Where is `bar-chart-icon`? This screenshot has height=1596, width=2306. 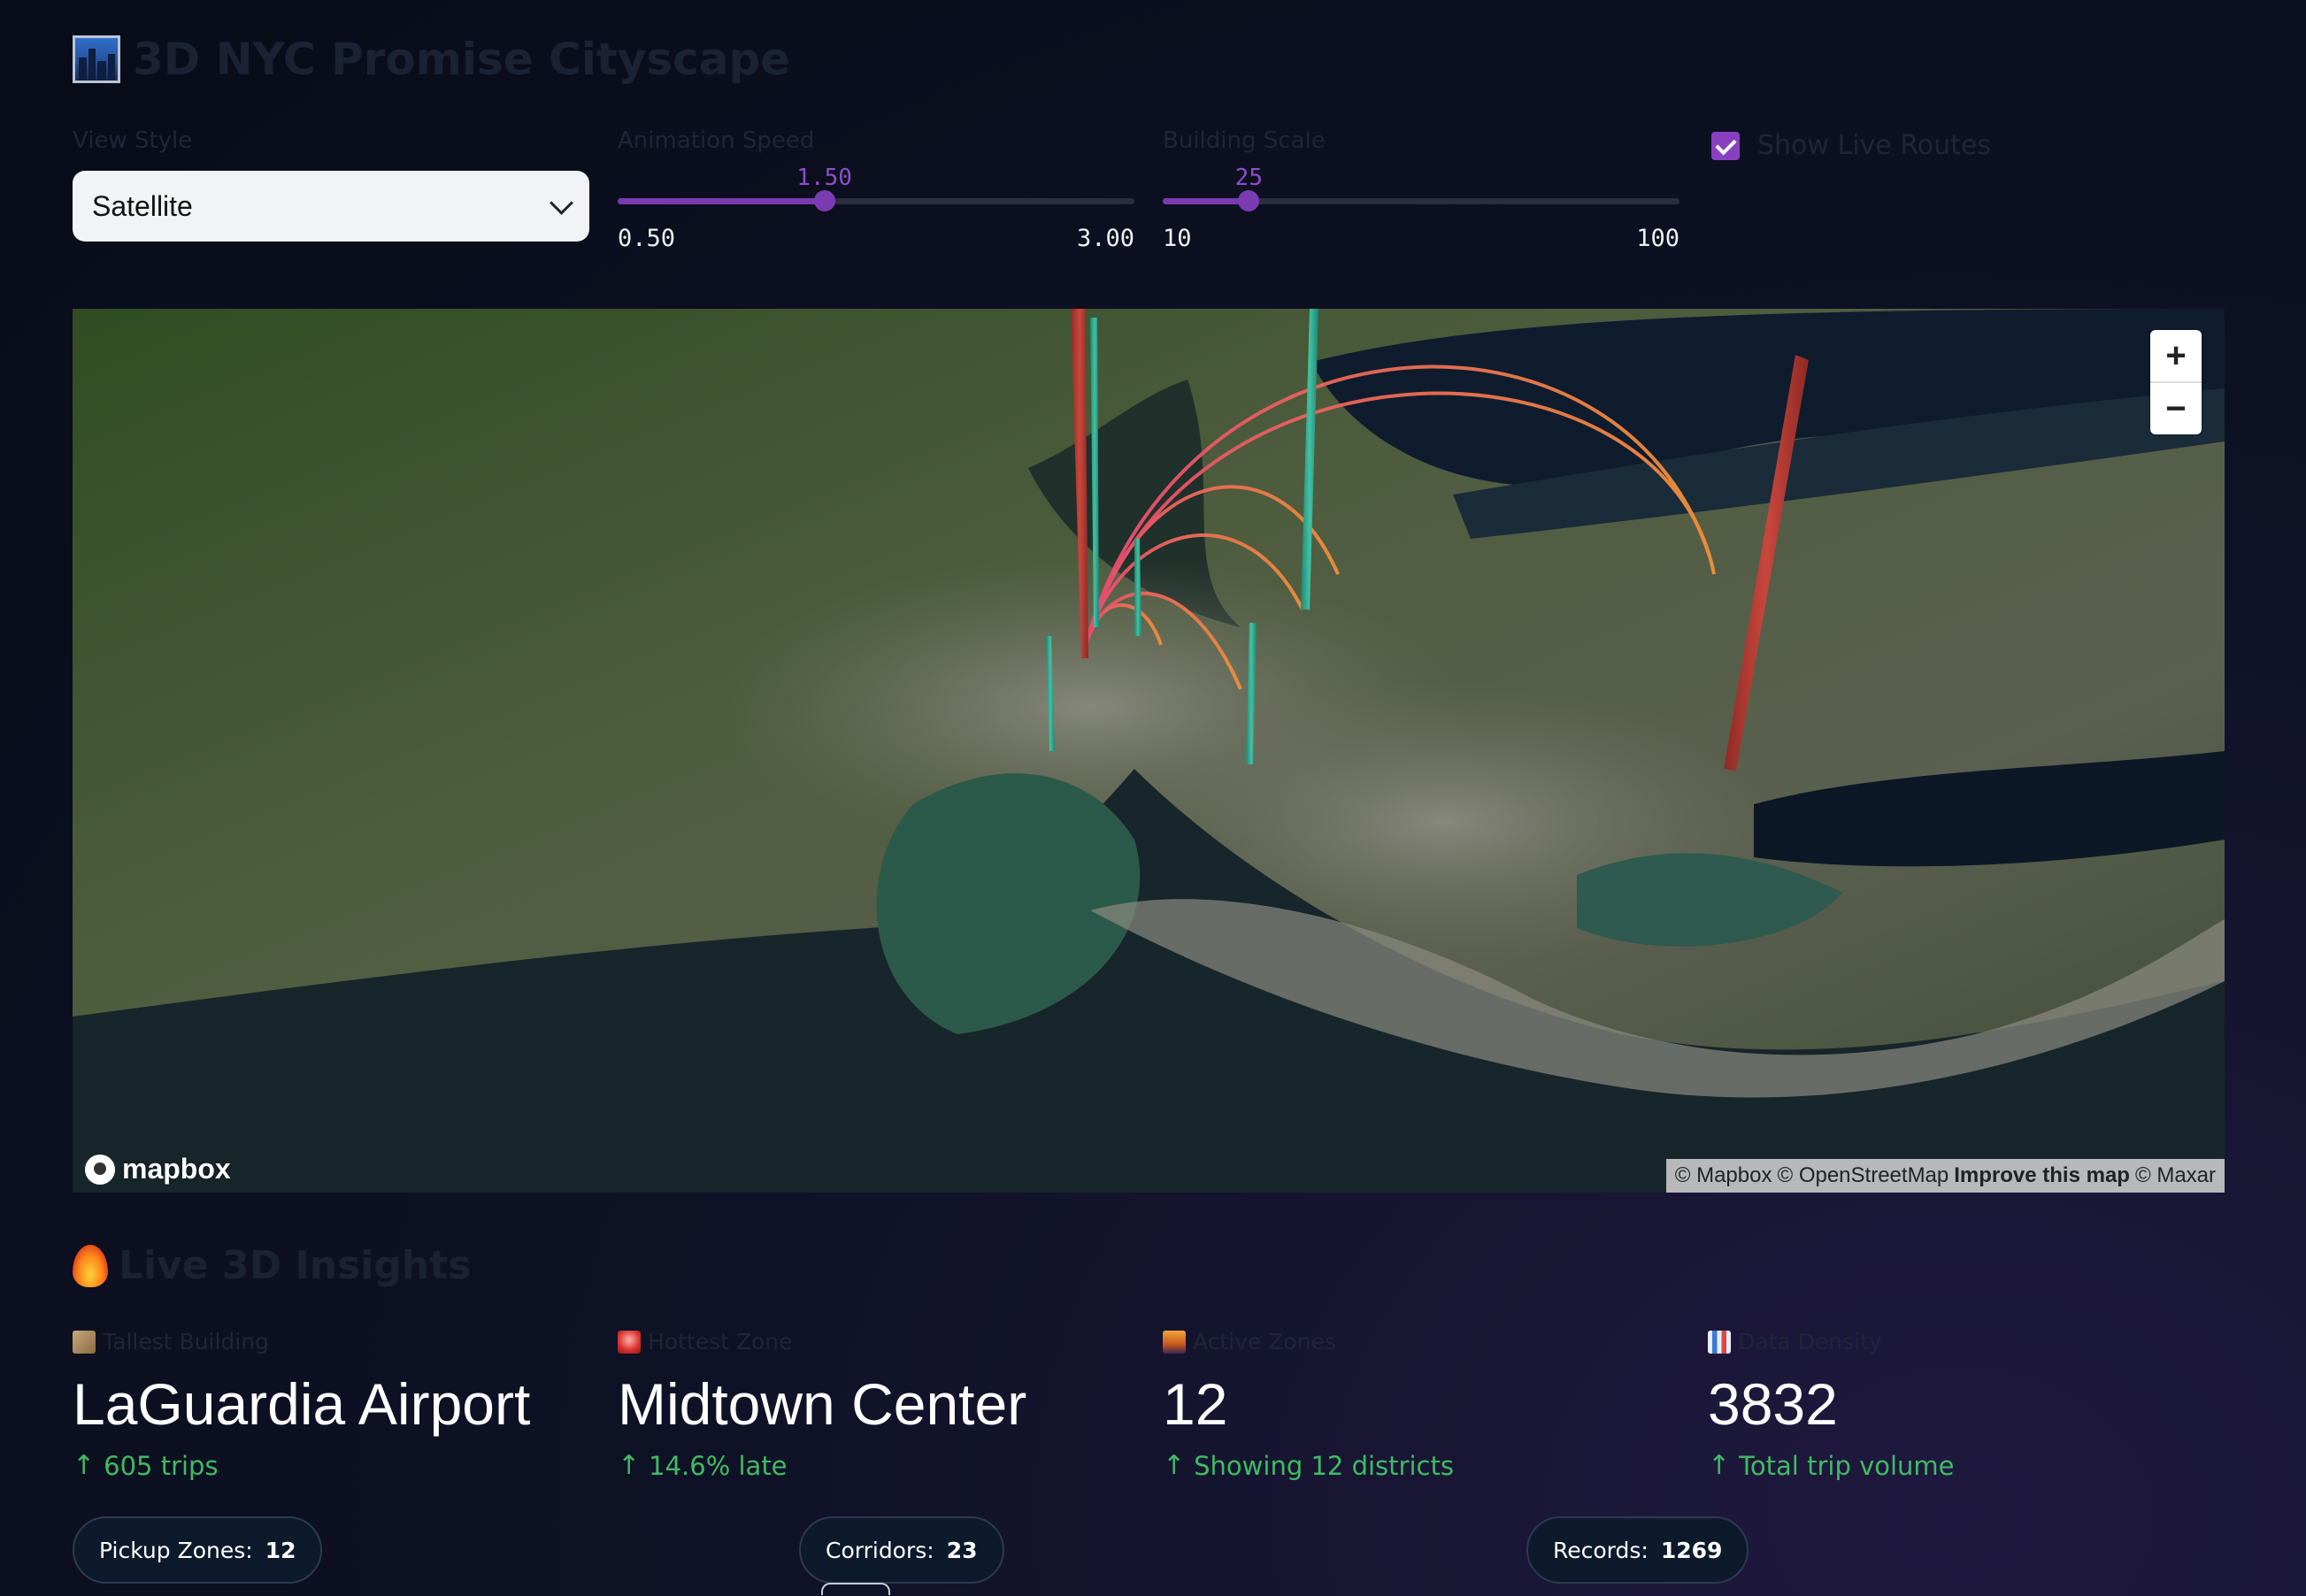 bar-chart-icon is located at coordinates (1719, 1342).